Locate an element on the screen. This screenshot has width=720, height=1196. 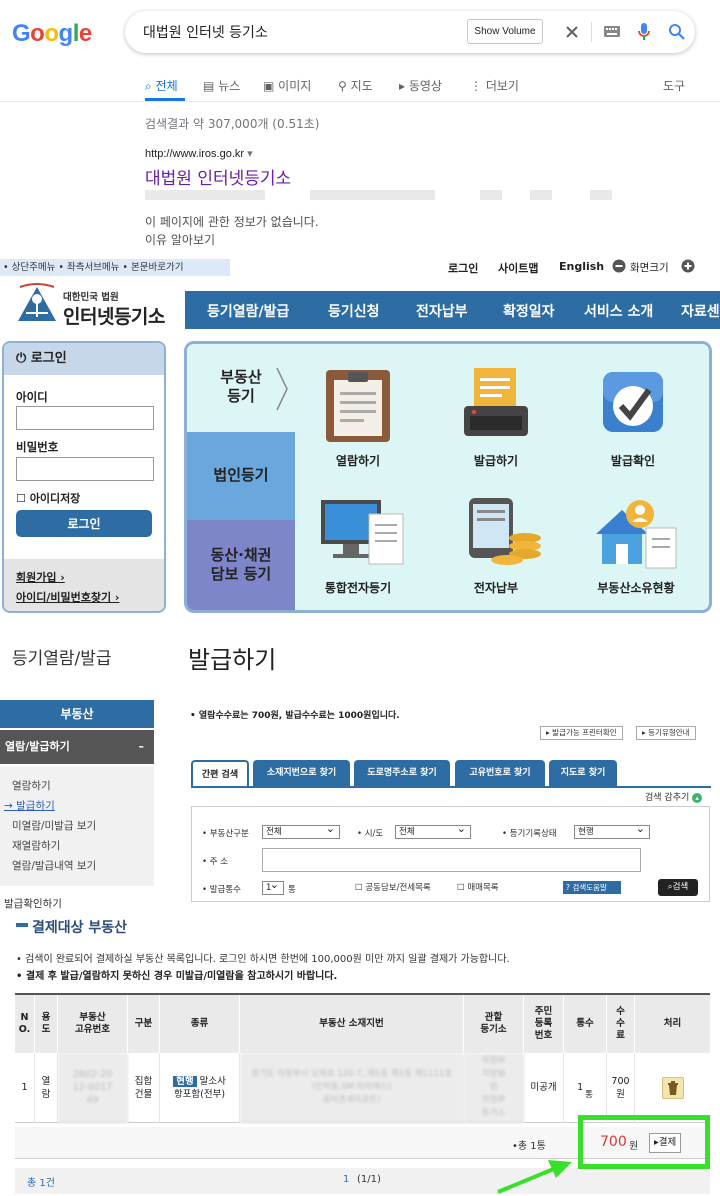
gnb-item-data: 자료센 is located at coordinates (700, 311).